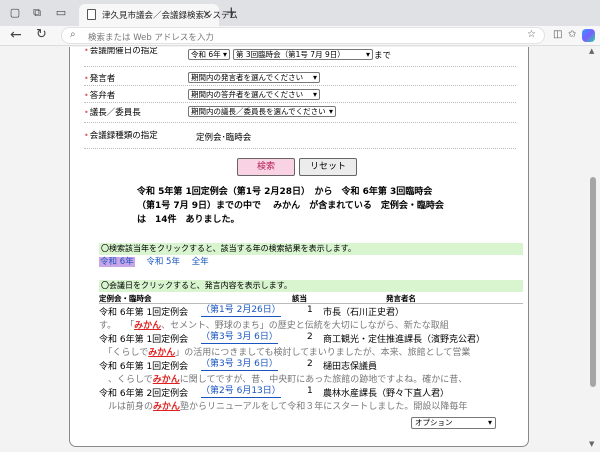 This screenshot has width=600, height=452. I want to click on date-label: •会議開催日の指定, so click(121, 51).